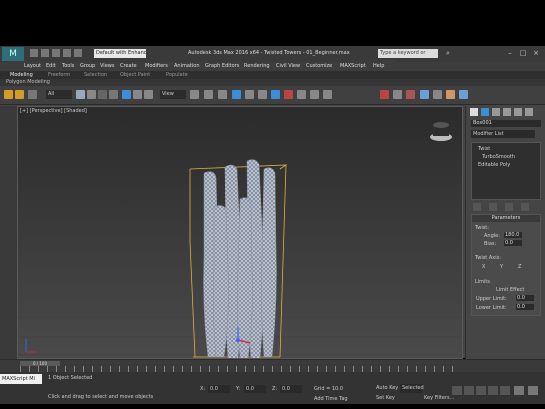 This screenshot has height=409, width=545. Describe the element at coordinates (236, 94) in the screenshot. I see `snaps-toggle-icon` at that location.